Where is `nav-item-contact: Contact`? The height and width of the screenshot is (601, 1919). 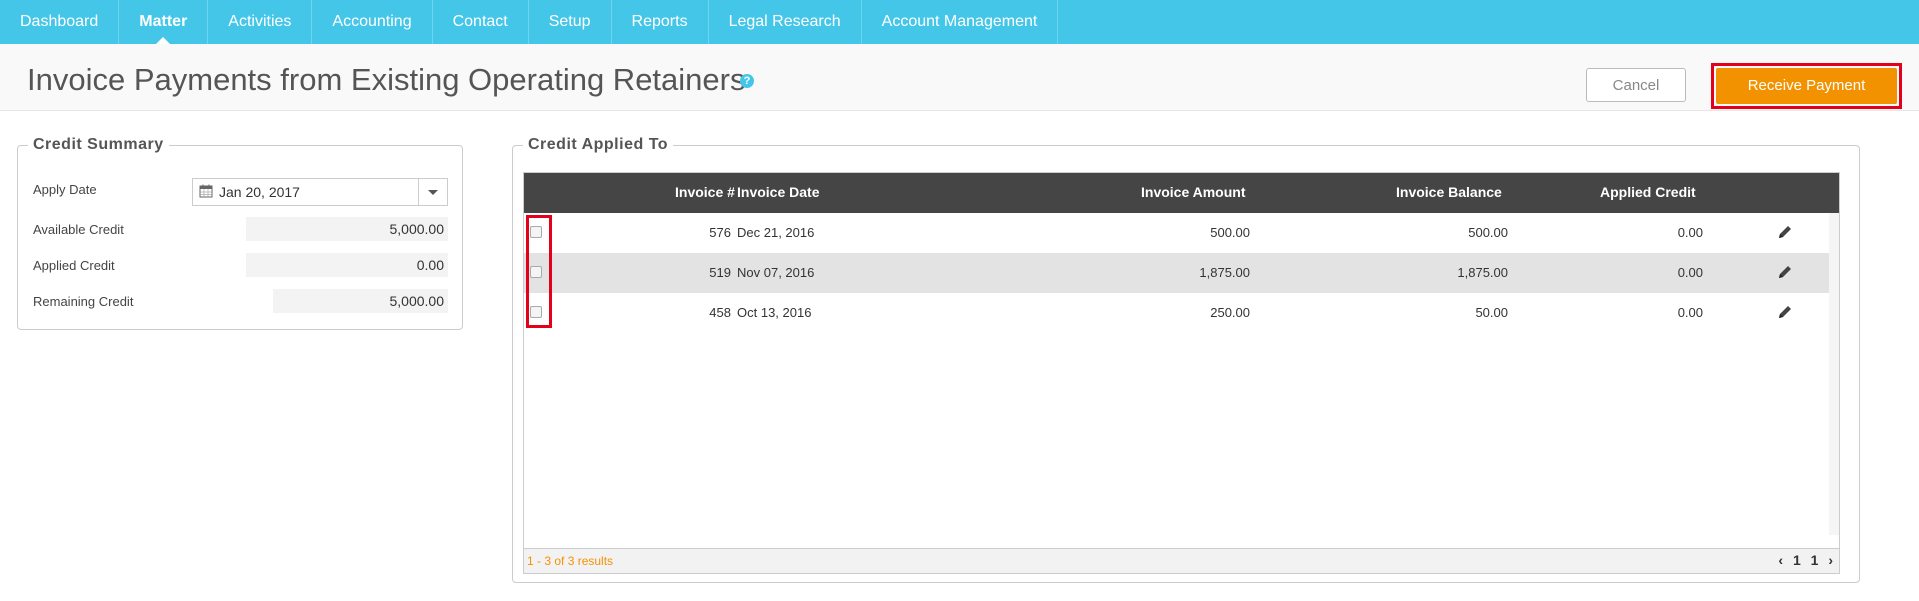 nav-item-contact: Contact is located at coordinates (481, 22).